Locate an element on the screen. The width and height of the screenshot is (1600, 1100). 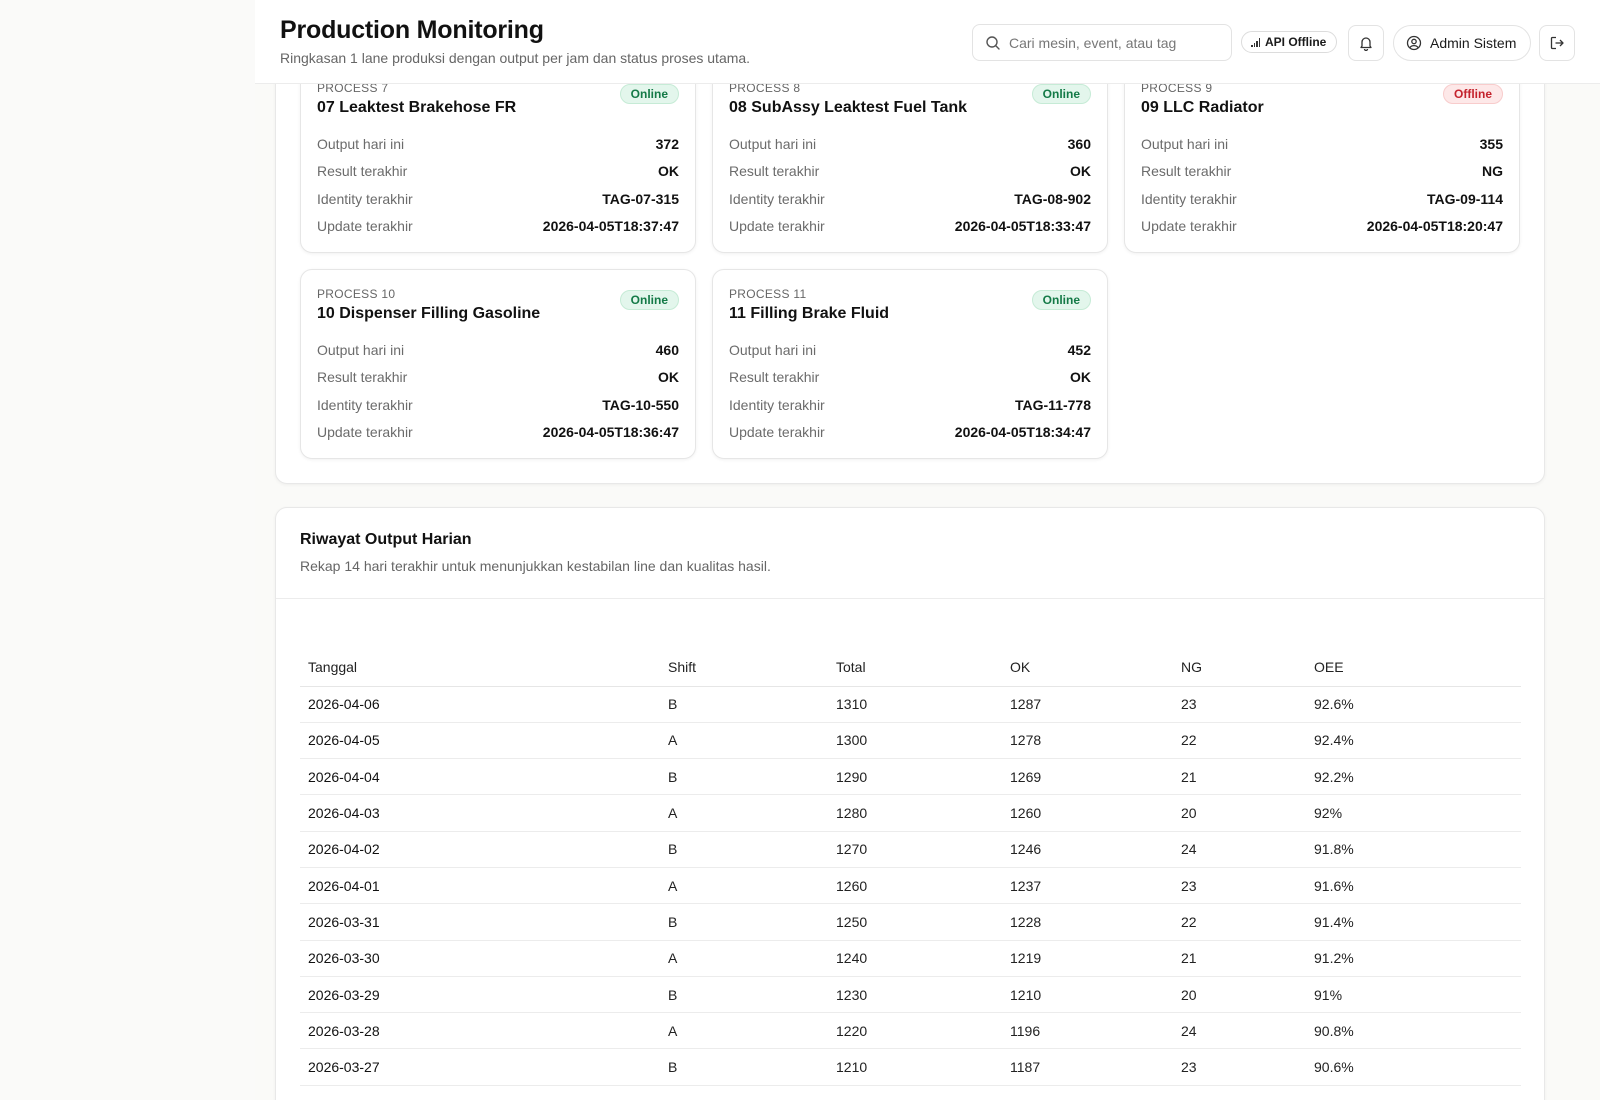
process-title: 07 Leaktest Brakehose FR is located at coordinates (417, 107).